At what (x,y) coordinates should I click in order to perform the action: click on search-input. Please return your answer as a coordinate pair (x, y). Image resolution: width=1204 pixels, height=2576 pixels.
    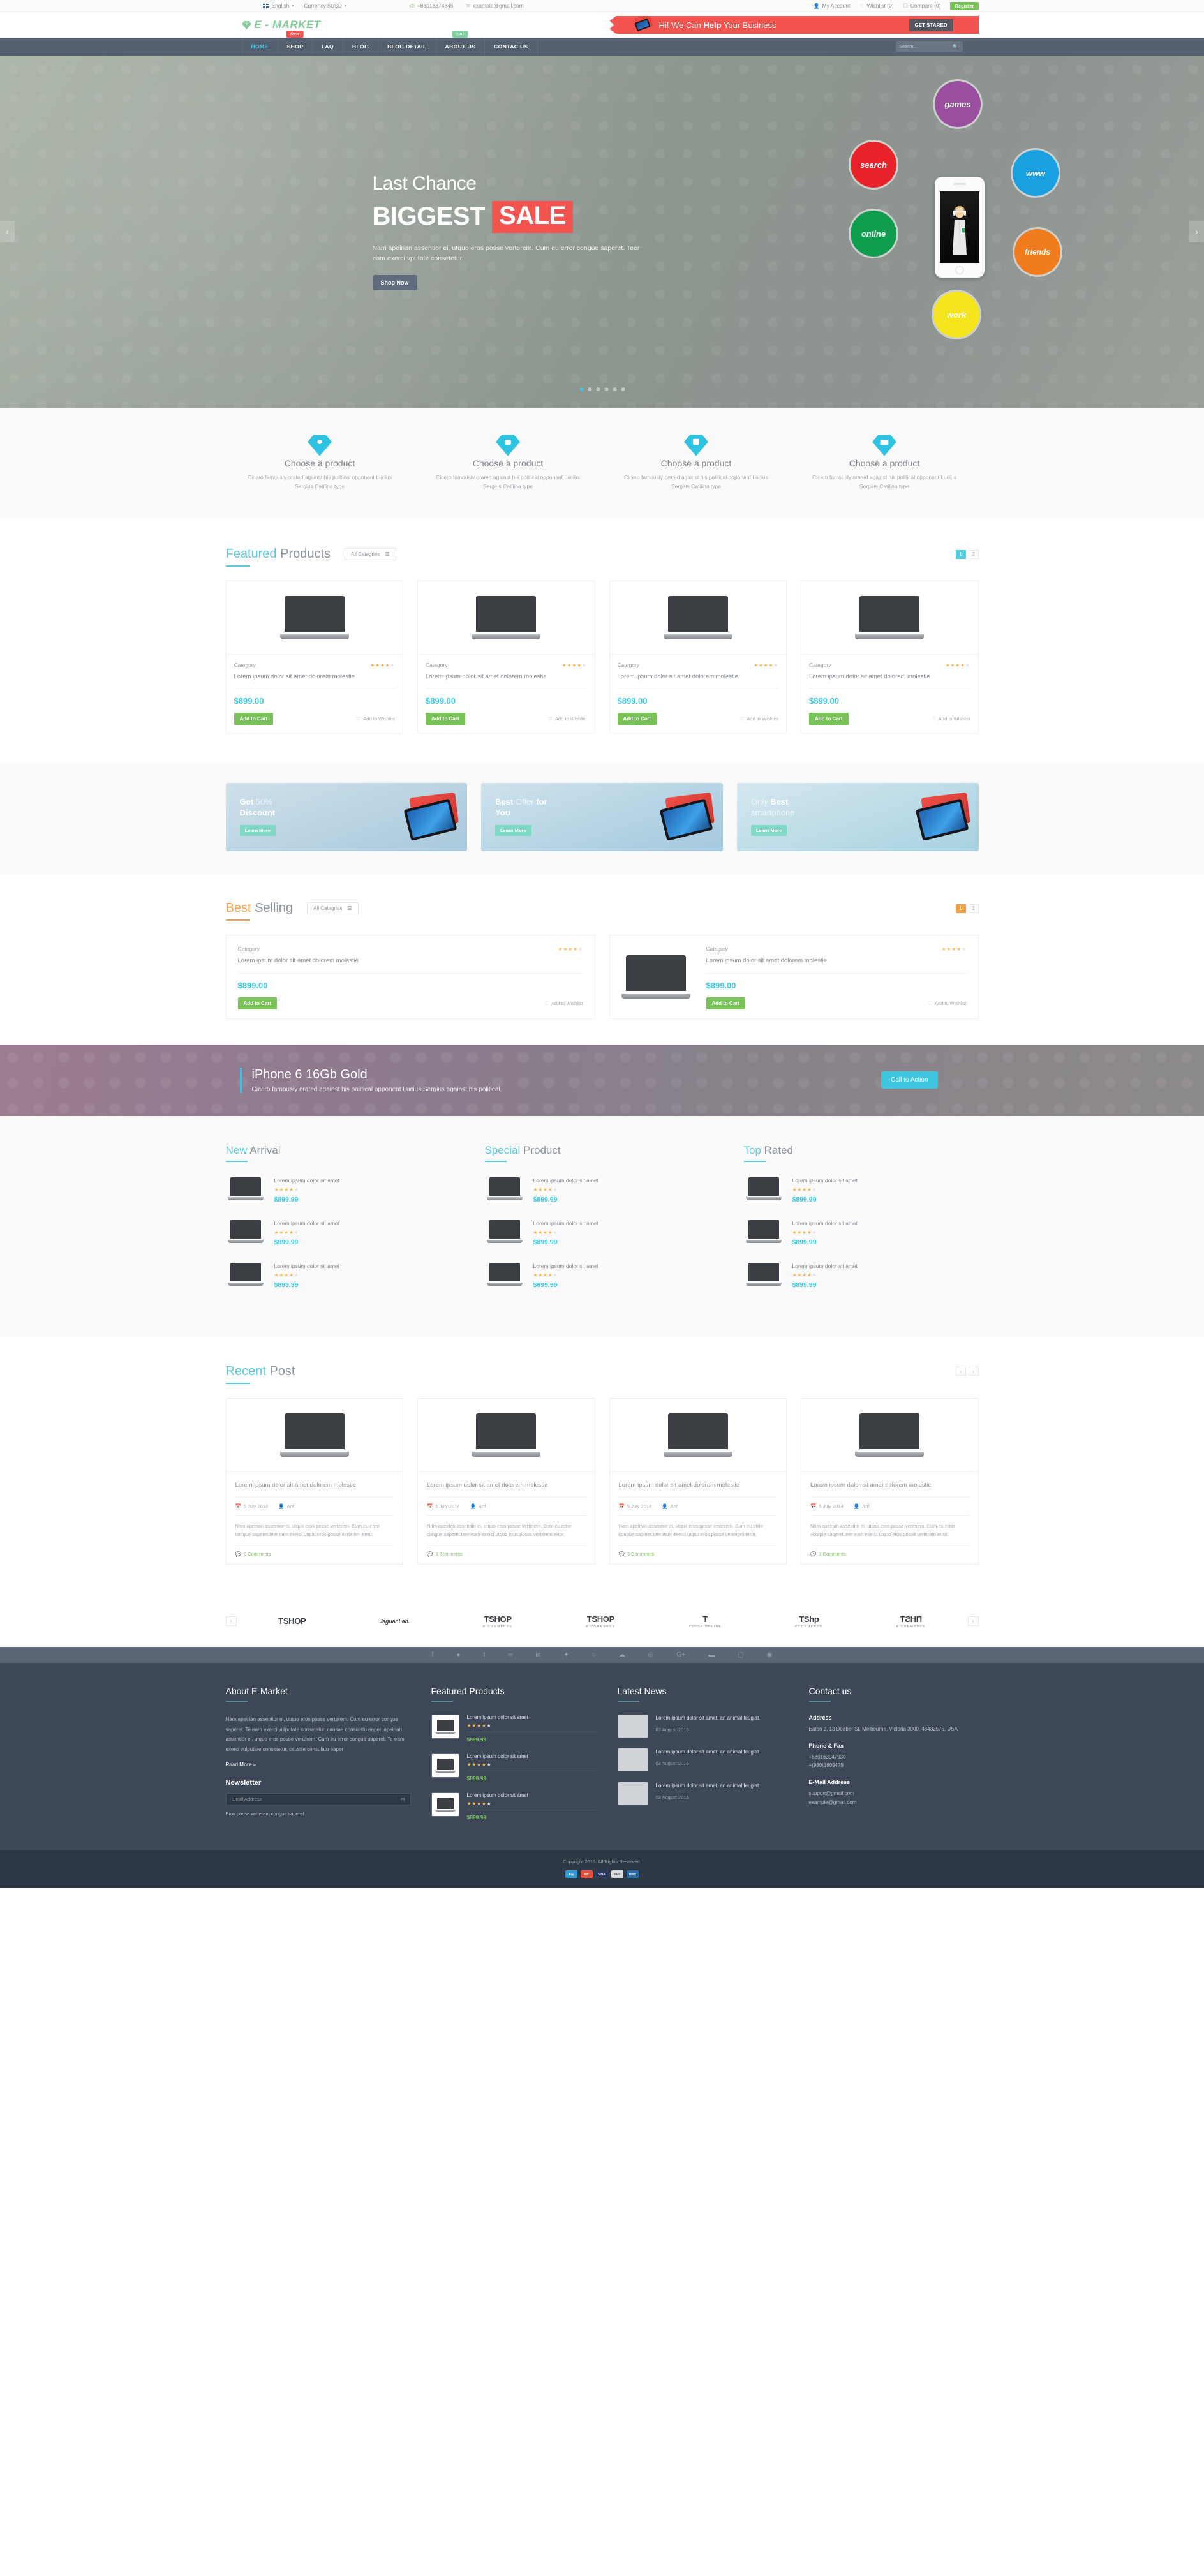
    Looking at the image, I should click on (926, 46).